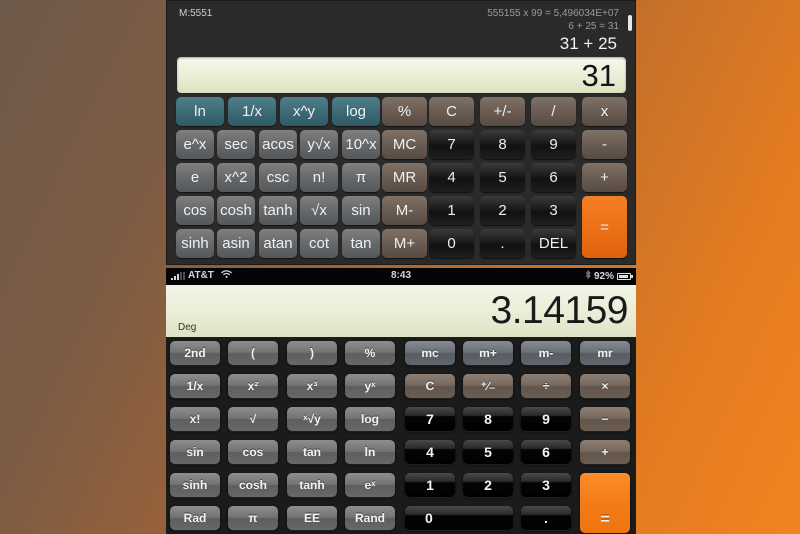 The image size is (800, 534). What do you see at coordinates (546, 386) in the screenshot?
I see `key-divide: ÷` at bounding box center [546, 386].